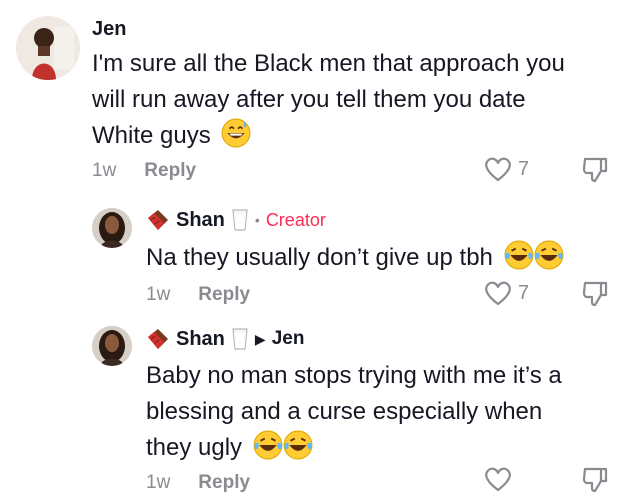 Image resolution: width=635 pixels, height=500 pixels. Describe the element at coordinates (381, 448) in the screenshot. I see `reply-text-line: they ugly` at that location.